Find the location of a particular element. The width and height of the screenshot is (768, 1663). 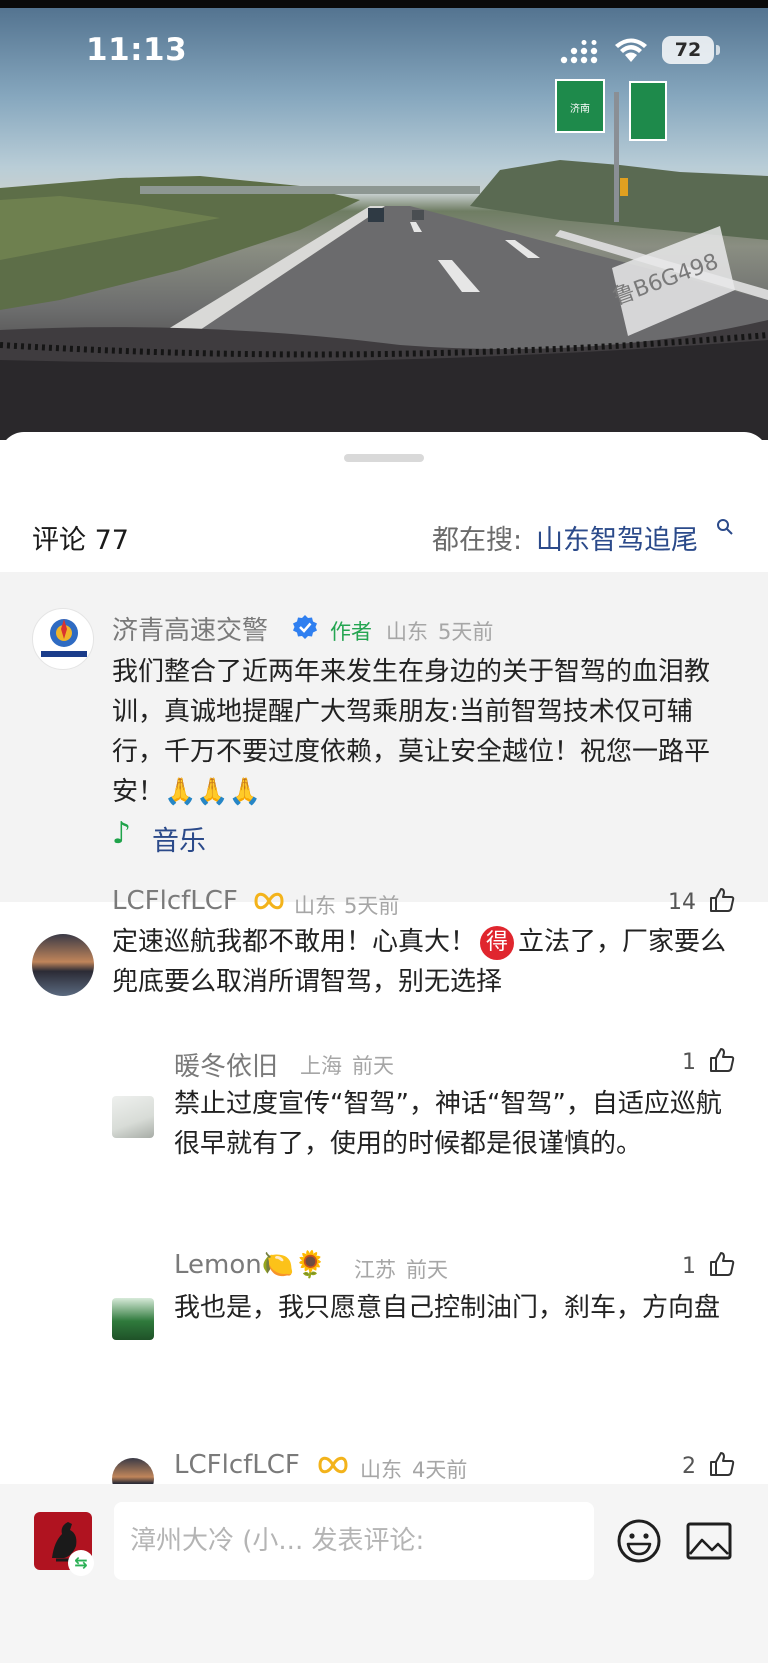

comment-count: 评论 77 is located at coordinates (80, 540).